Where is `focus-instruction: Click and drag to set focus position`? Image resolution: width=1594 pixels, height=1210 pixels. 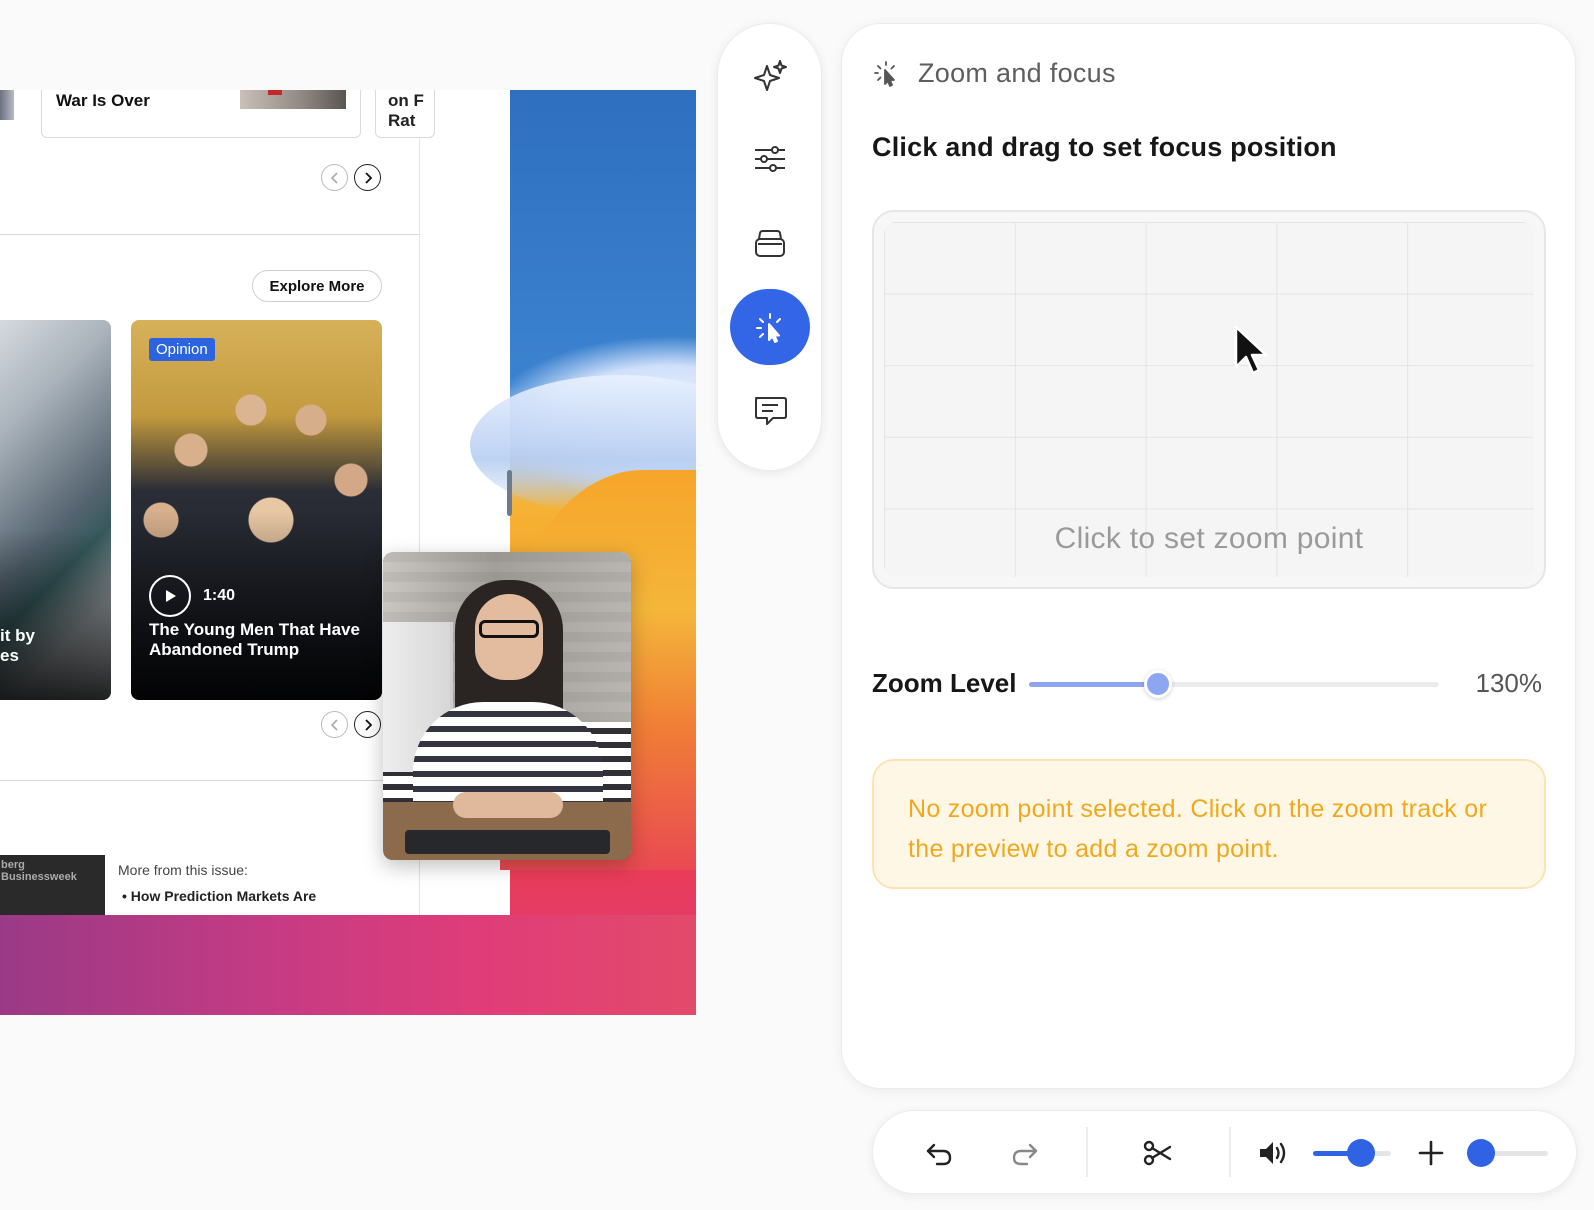 focus-instruction: Click and drag to set focus position is located at coordinates (1104, 147).